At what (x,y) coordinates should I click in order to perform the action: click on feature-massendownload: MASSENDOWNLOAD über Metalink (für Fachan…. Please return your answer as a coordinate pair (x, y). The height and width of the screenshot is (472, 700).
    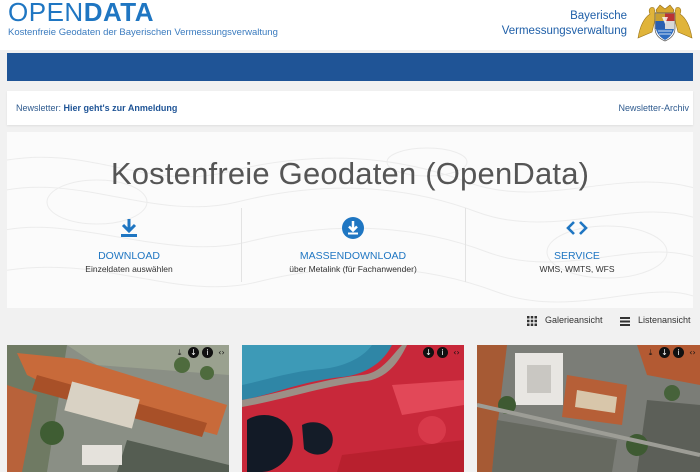
    Looking at the image, I should click on (353, 251).